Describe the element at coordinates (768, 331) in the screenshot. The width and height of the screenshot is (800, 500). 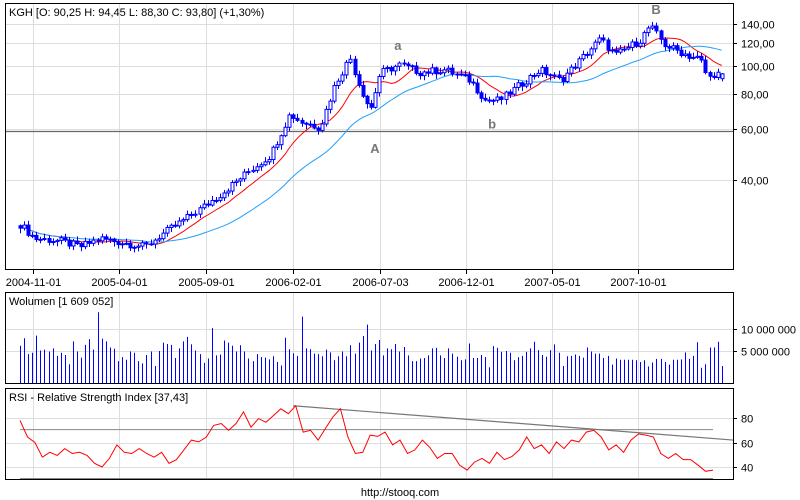
I see `y-tick-label: 10 000 000` at that location.